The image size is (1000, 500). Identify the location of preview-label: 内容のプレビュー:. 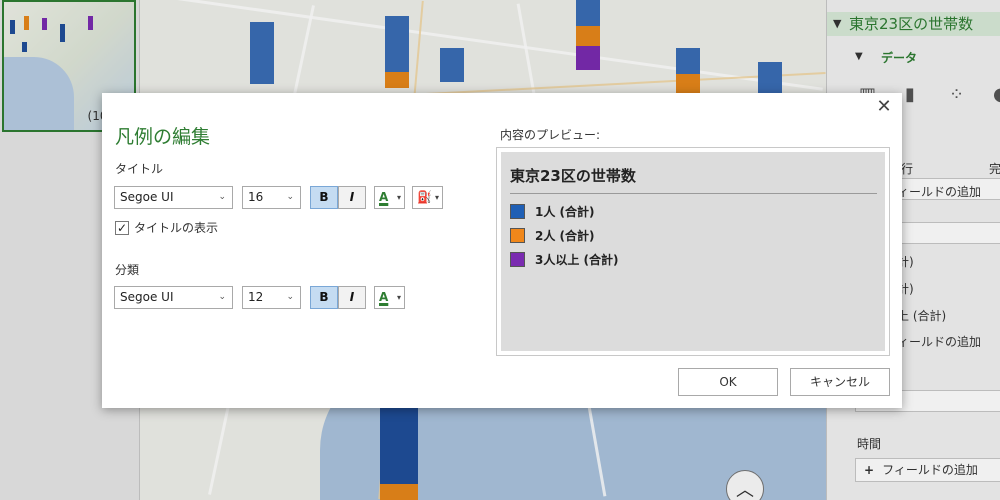
(550, 135).